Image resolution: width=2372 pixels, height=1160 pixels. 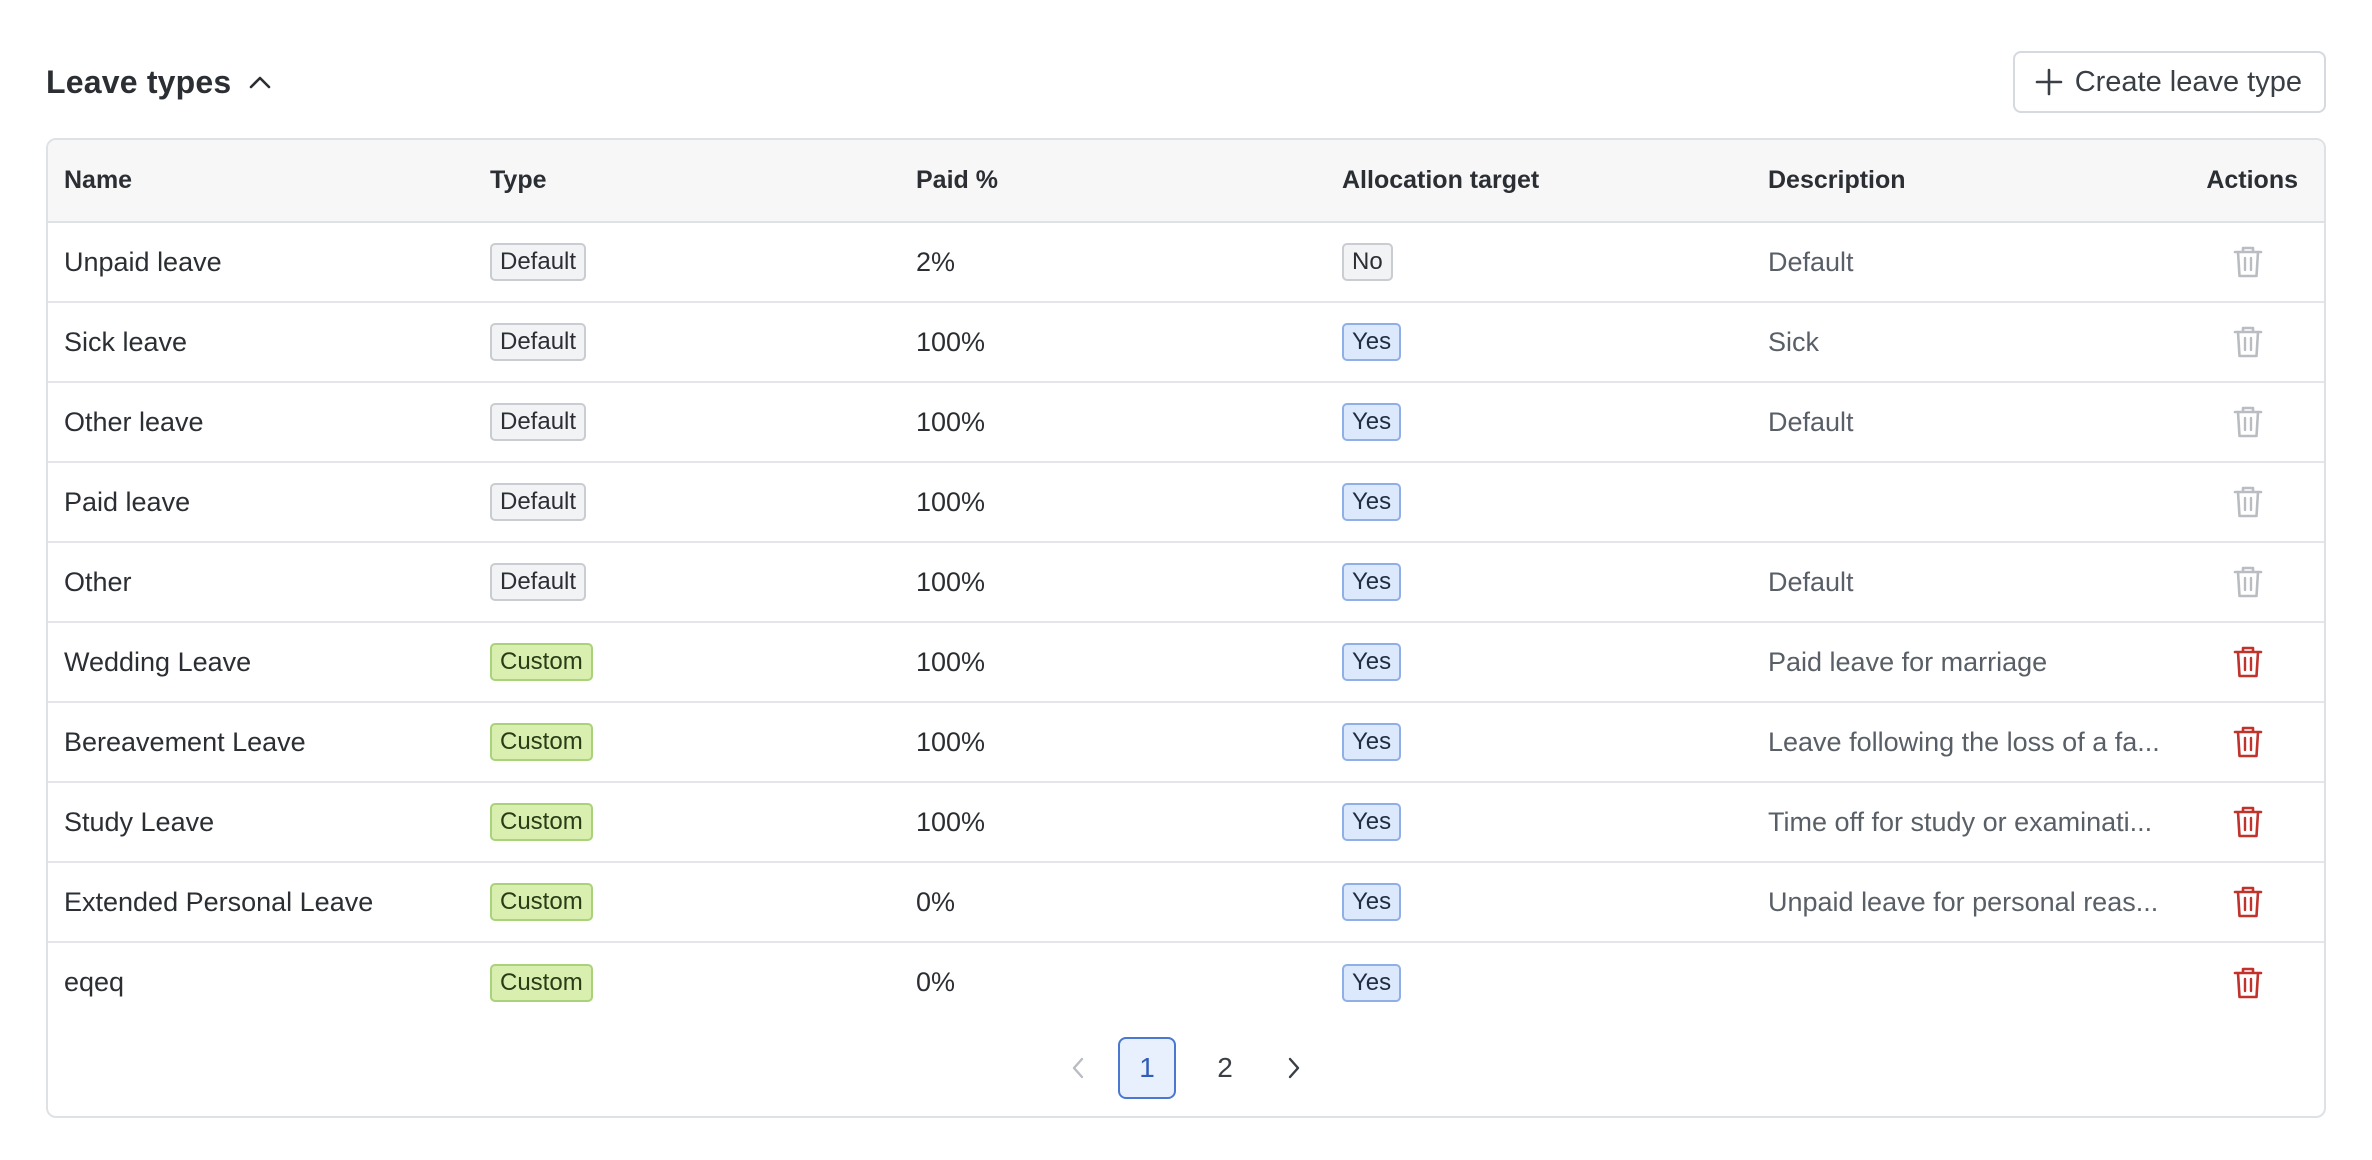 What do you see at coordinates (261, 742) in the screenshot?
I see `cell-name: Bereavement Leave` at bounding box center [261, 742].